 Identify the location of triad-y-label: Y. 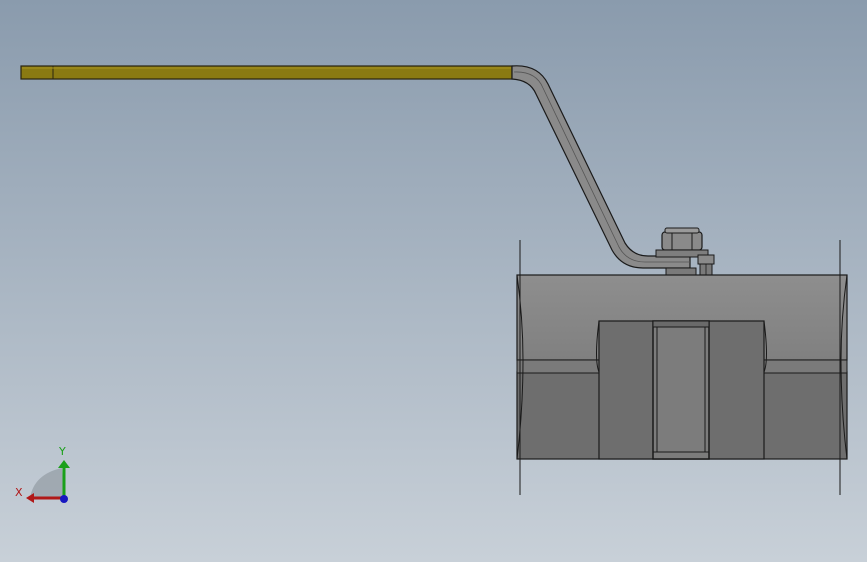
(62, 451).